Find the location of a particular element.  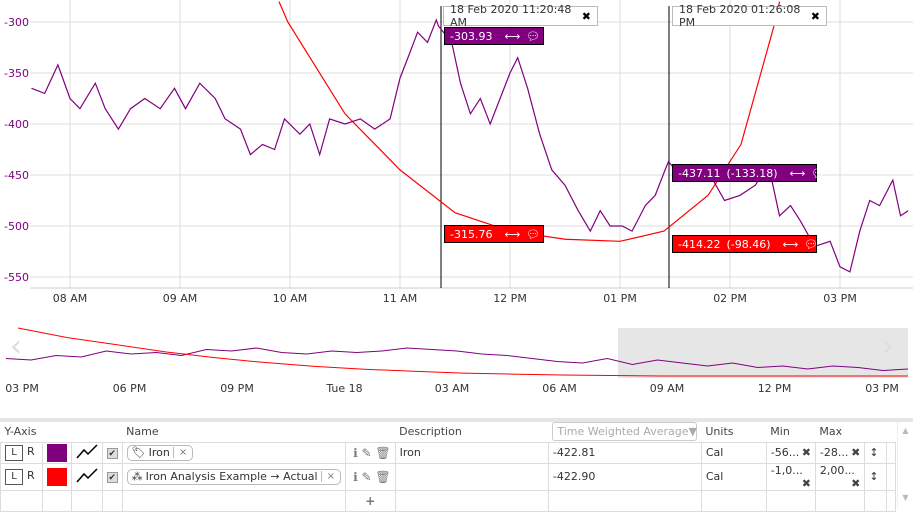

header-units: Units is located at coordinates (734, 432).